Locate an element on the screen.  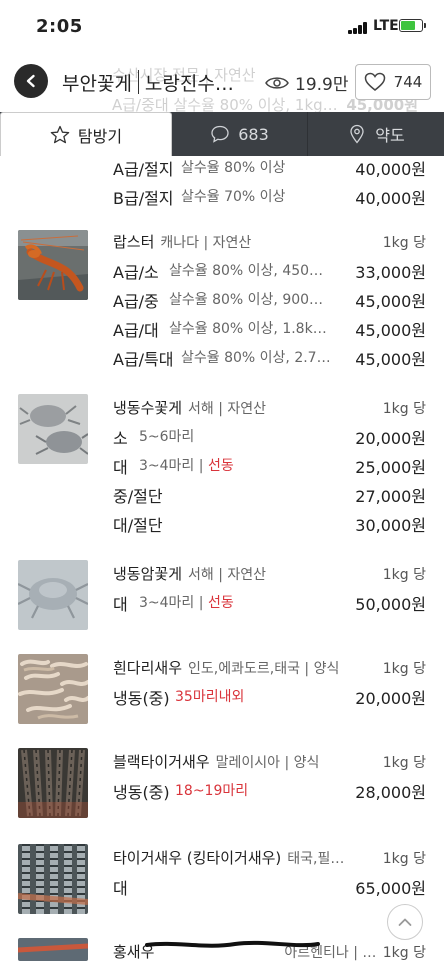
price: 33,000원 is located at coordinates (390, 272).